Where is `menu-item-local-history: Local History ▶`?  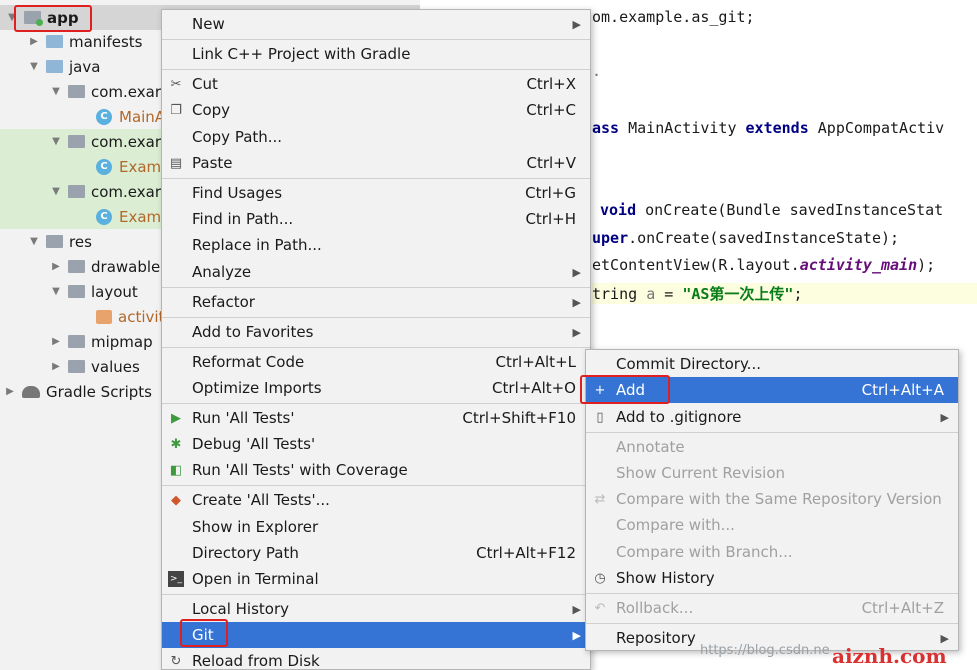
menu-item-local-history: Local History ▶ is located at coordinates (376, 609).